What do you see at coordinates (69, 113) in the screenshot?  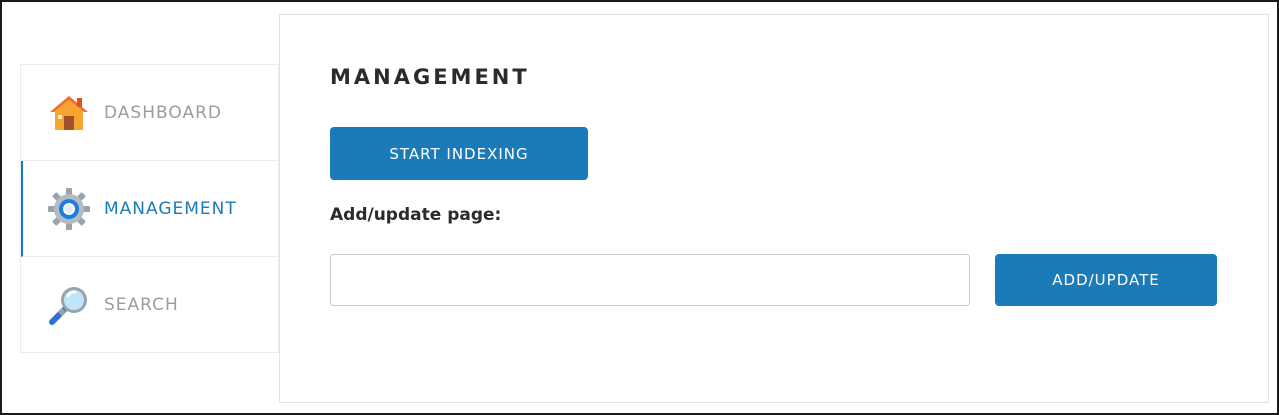 I see `house-icon` at bounding box center [69, 113].